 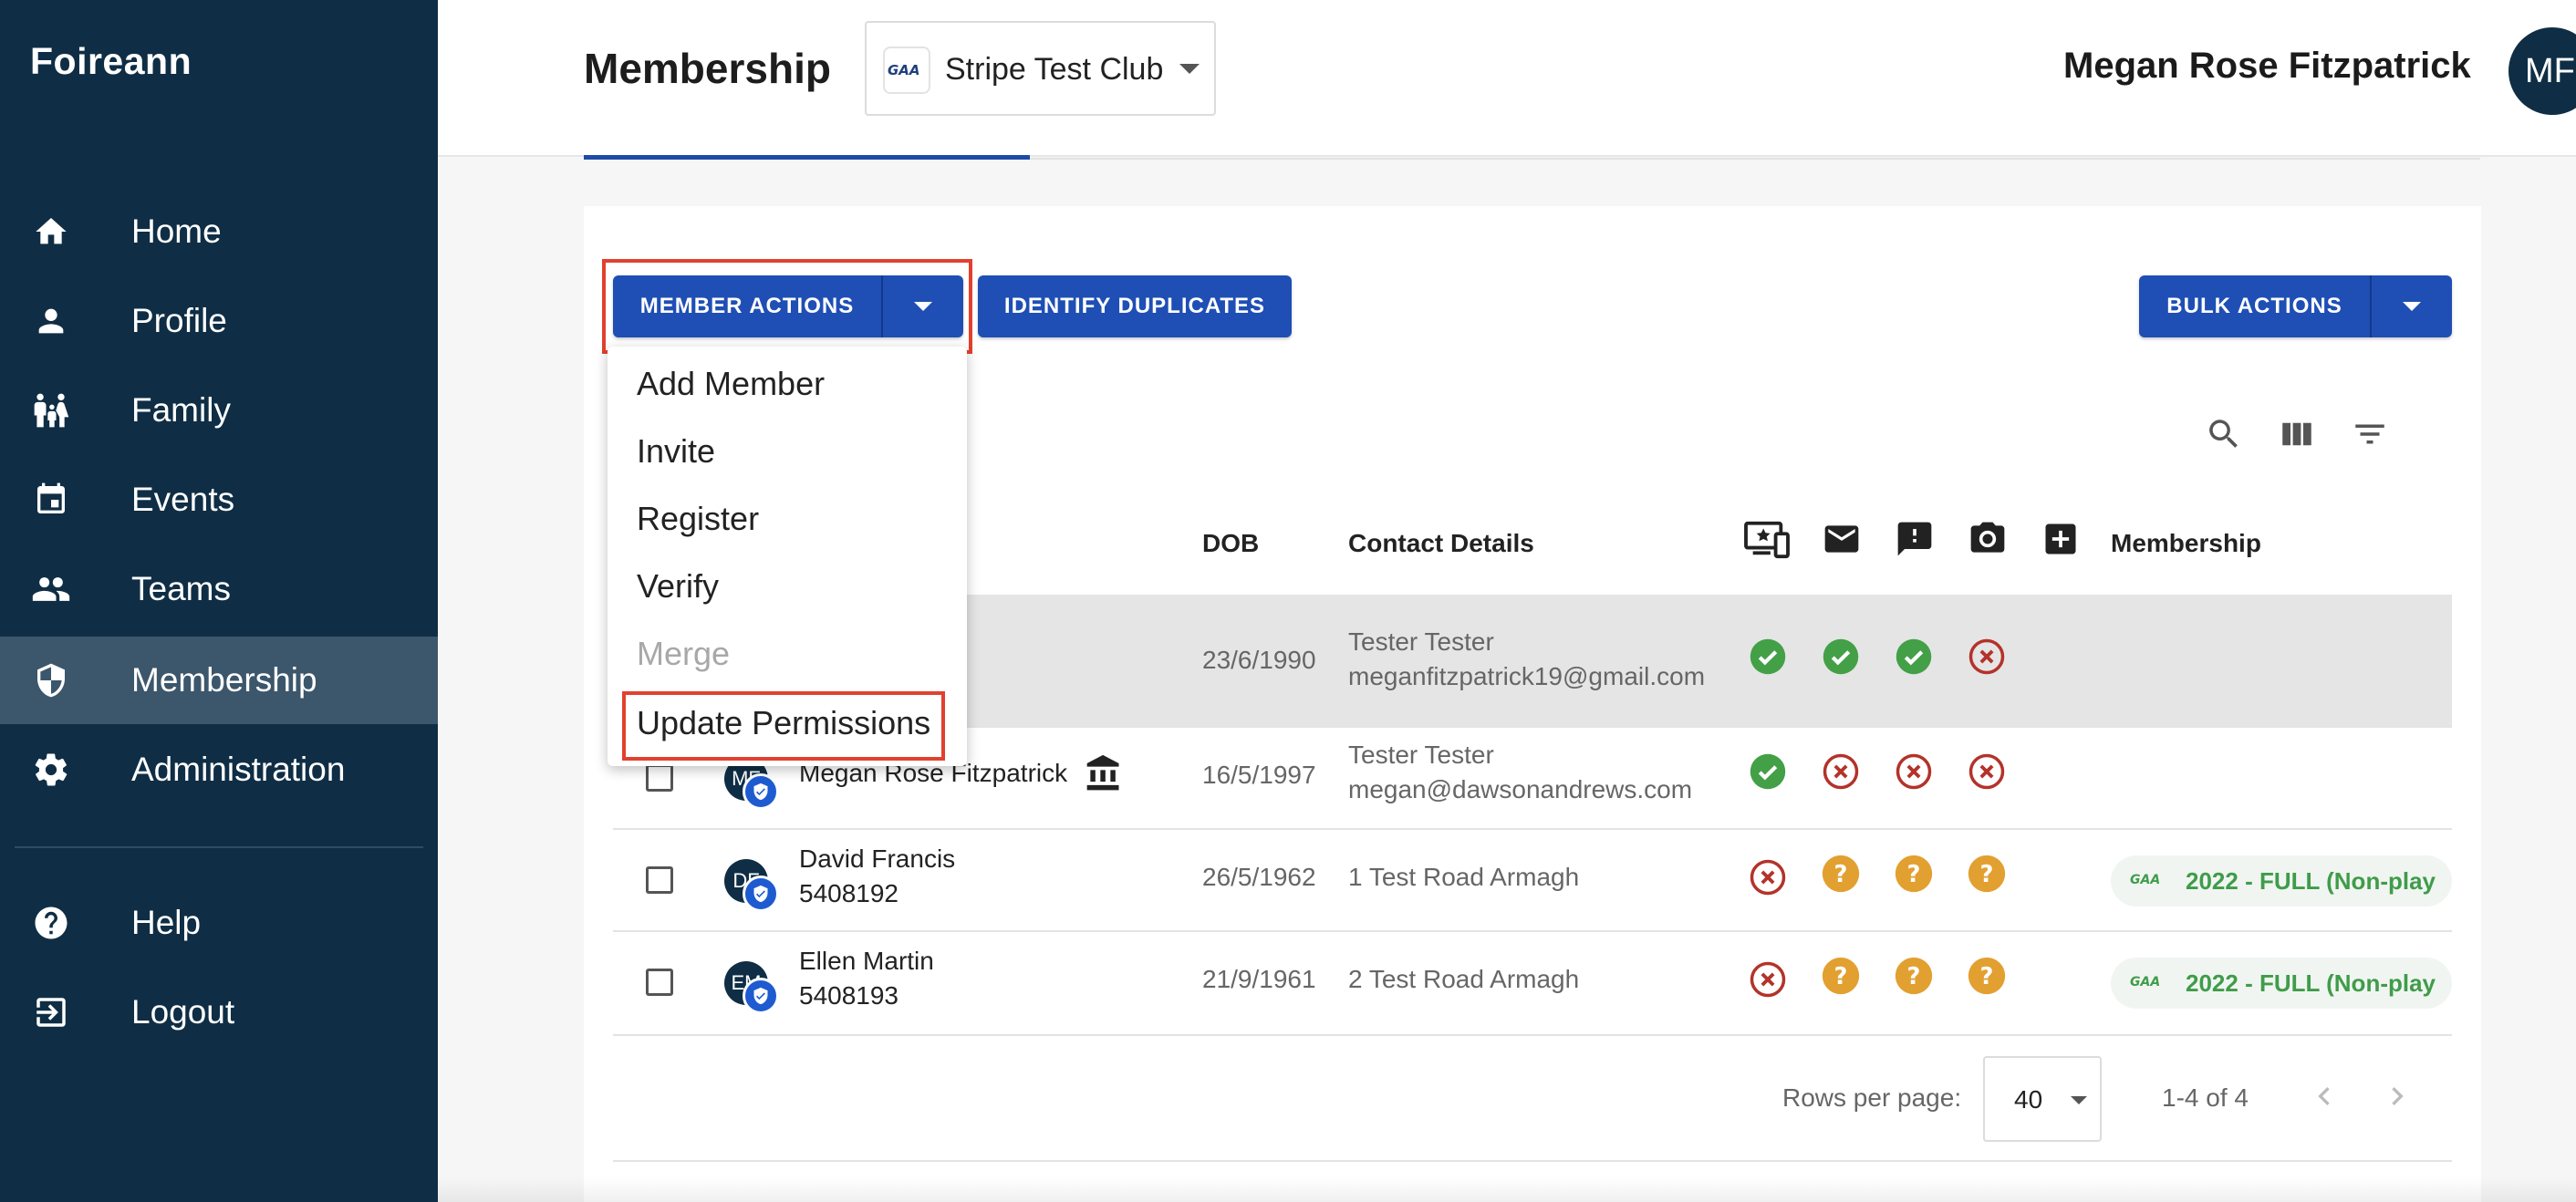 What do you see at coordinates (1520, 789) in the screenshot?
I see `contact-detail: megan@dawsonandrews.com` at bounding box center [1520, 789].